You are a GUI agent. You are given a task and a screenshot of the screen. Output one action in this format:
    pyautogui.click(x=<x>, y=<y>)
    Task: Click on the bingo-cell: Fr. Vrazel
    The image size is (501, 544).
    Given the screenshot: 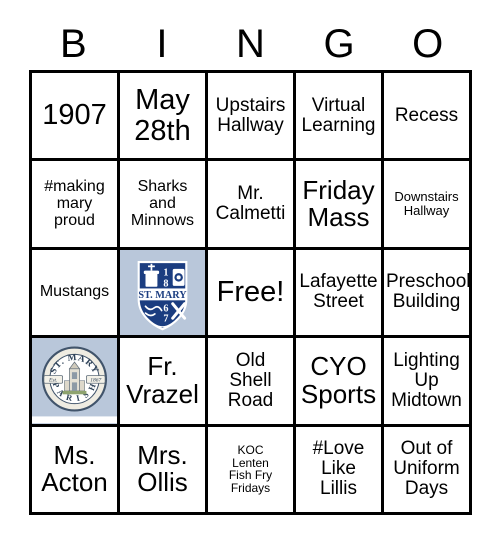 What is the action you would take?
    pyautogui.click(x=164, y=382)
    